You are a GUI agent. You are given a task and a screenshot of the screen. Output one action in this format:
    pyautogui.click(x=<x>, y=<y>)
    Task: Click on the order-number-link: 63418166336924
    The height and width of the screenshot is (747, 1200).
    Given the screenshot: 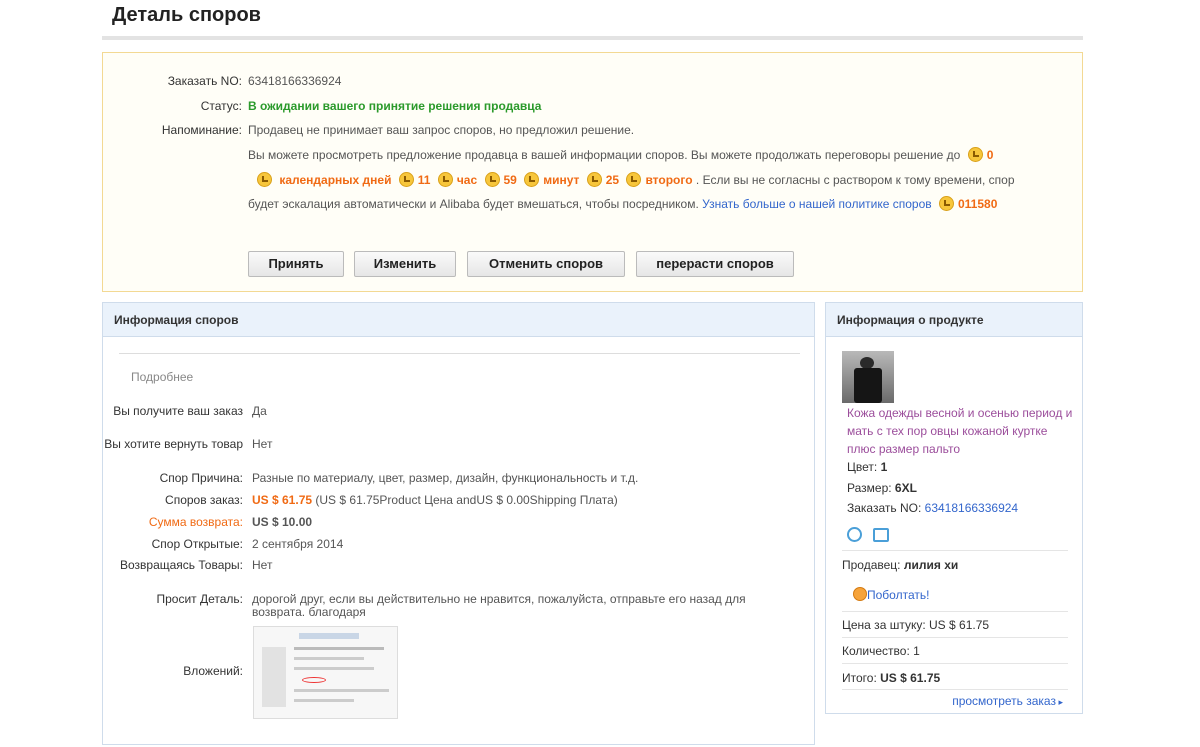 What is the action you would take?
    pyautogui.click(x=971, y=508)
    